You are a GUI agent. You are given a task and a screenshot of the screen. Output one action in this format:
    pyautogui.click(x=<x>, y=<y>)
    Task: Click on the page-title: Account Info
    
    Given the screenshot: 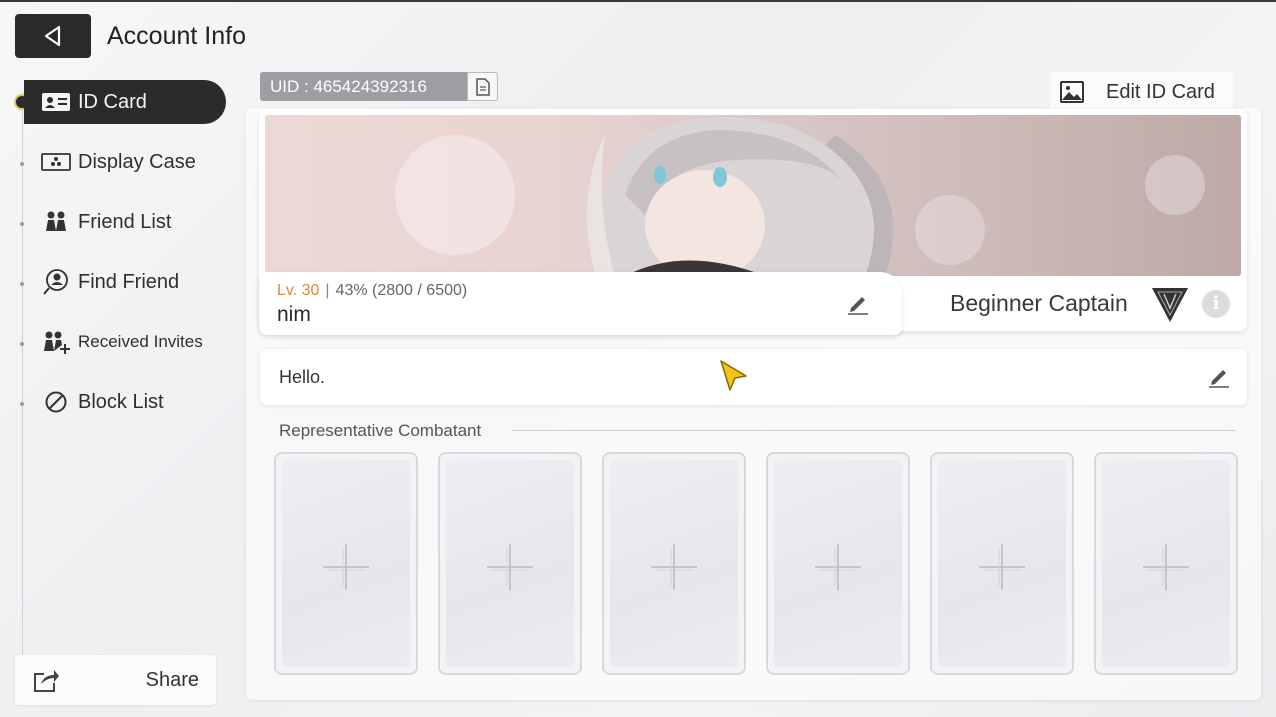 What is the action you would take?
    pyautogui.click(x=176, y=36)
    